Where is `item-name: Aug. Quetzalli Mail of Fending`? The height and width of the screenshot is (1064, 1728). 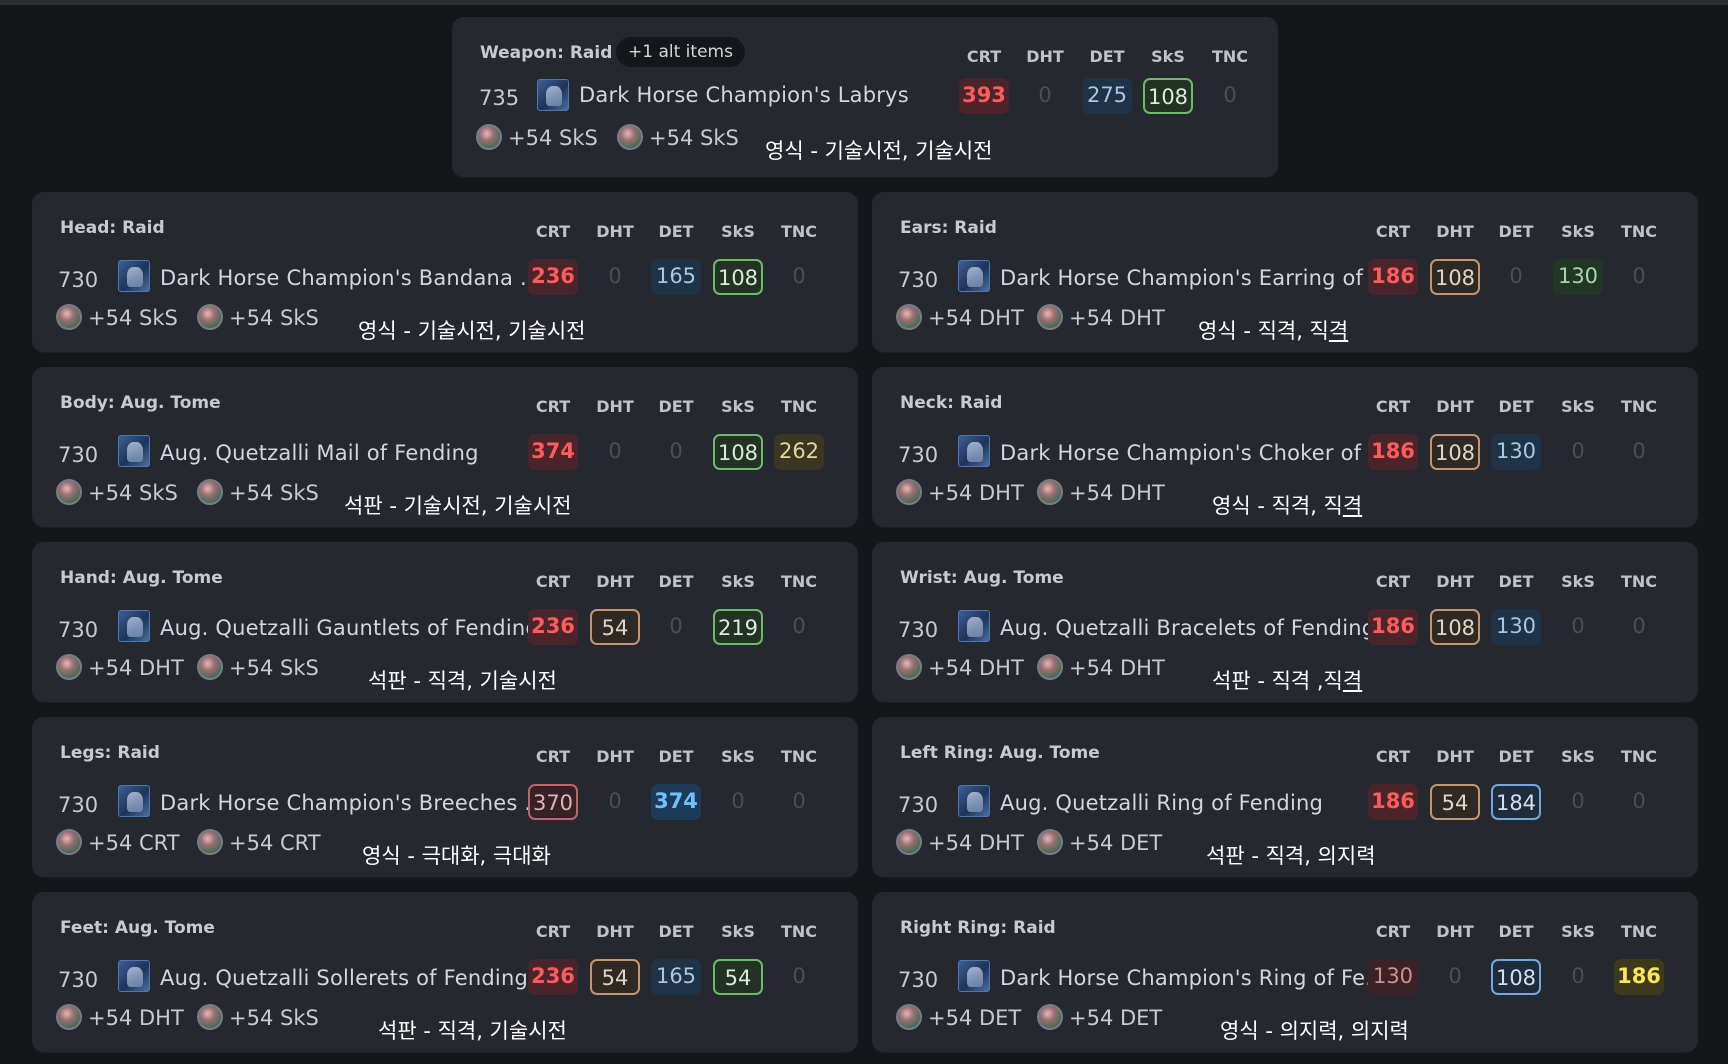
item-name: Aug. Quetzalli Mail of Fending is located at coordinates (319, 453).